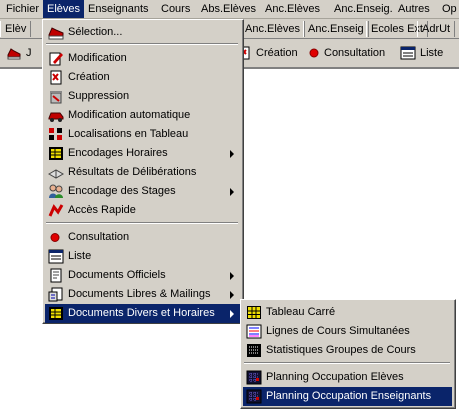 The height and width of the screenshot is (409, 459). I want to click on menu-fichier: Fichier, so click(22, 9).